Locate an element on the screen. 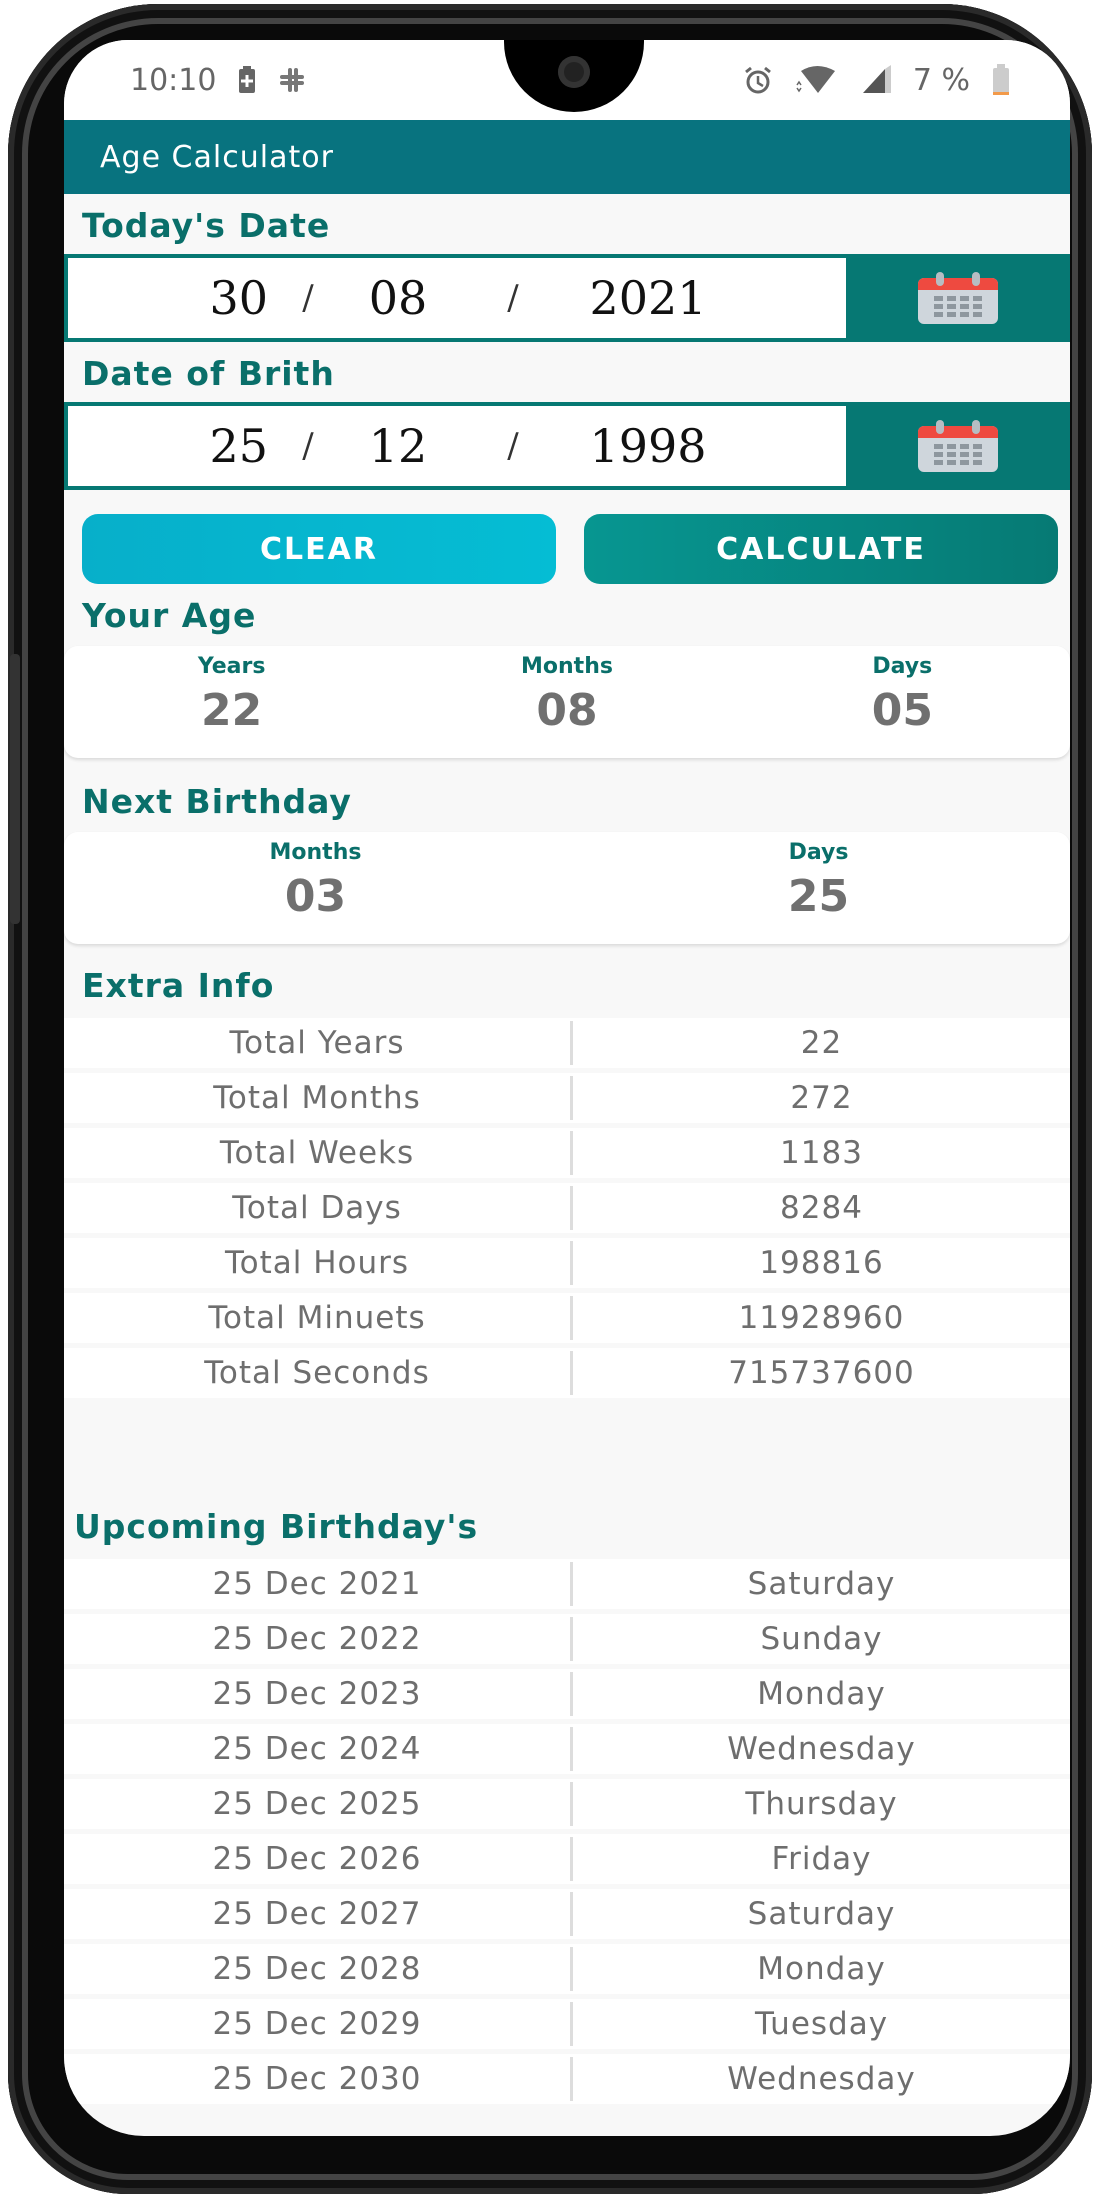 The image size is (1100, 2200). next-months-label: Months is located at coordinates (315, 852).